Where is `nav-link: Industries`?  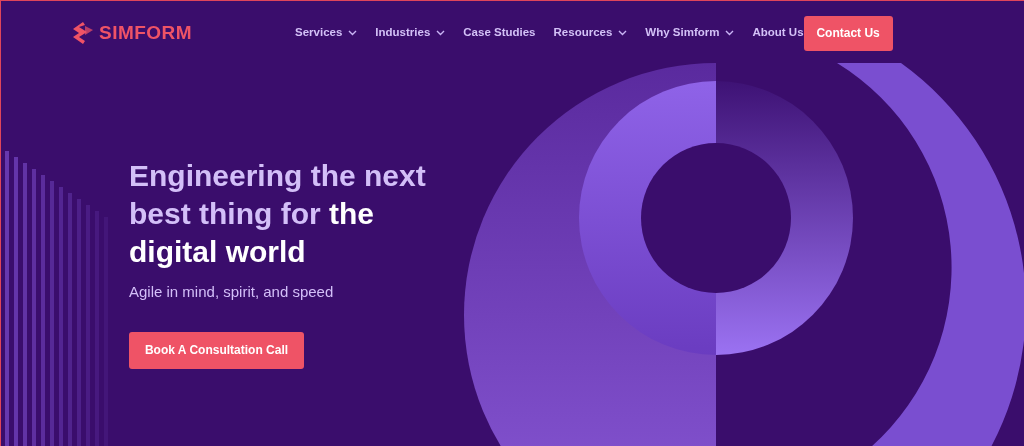
nav-link: Industries is located at coordinates (410, 33).